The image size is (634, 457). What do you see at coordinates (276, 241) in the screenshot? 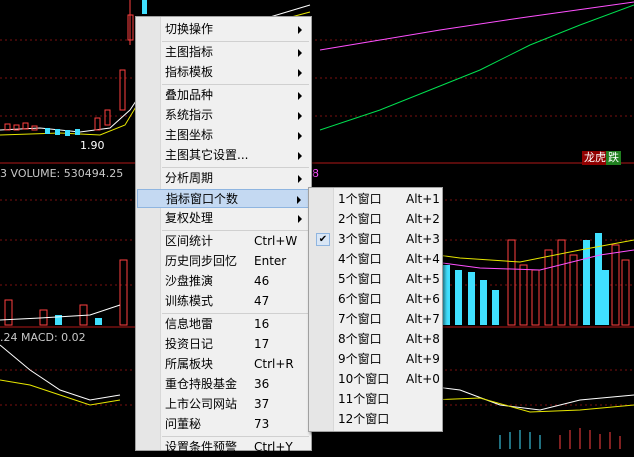
I see `menu-item-shortcut: Ctrl+W` at bounding box center [276, 241].